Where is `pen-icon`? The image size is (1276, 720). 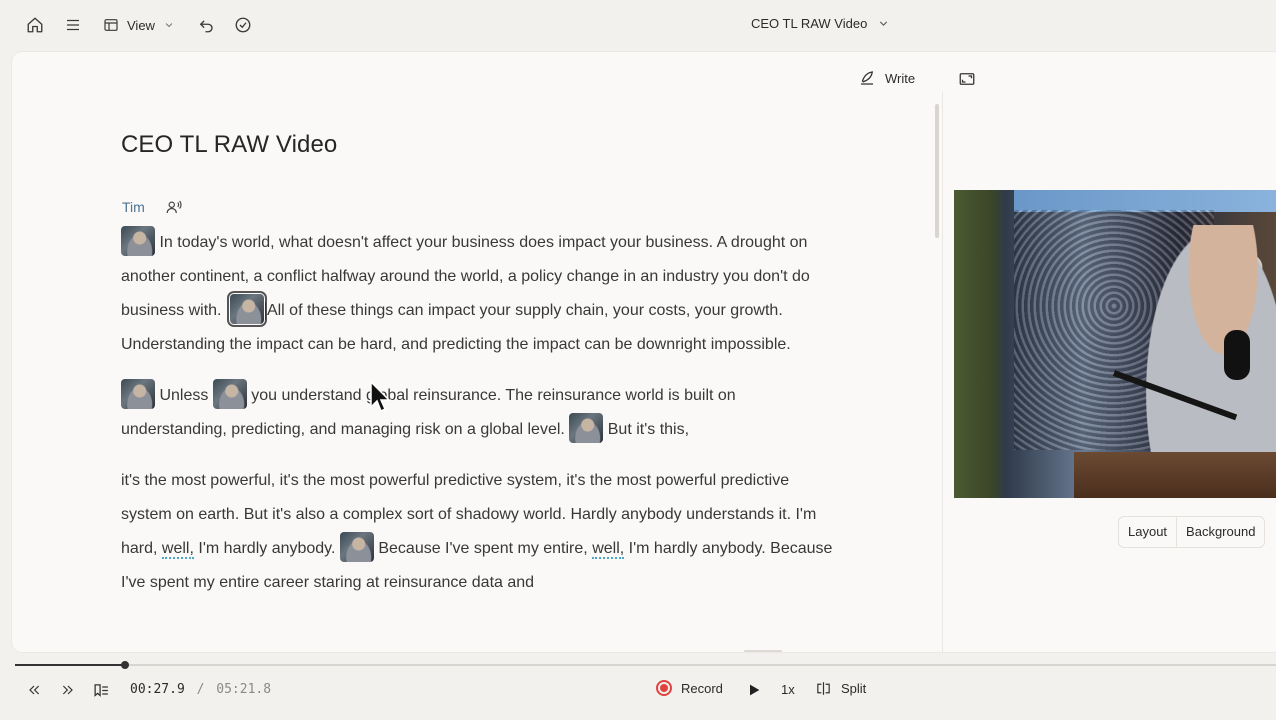
pen-icon is located at coordinates (867, 78).